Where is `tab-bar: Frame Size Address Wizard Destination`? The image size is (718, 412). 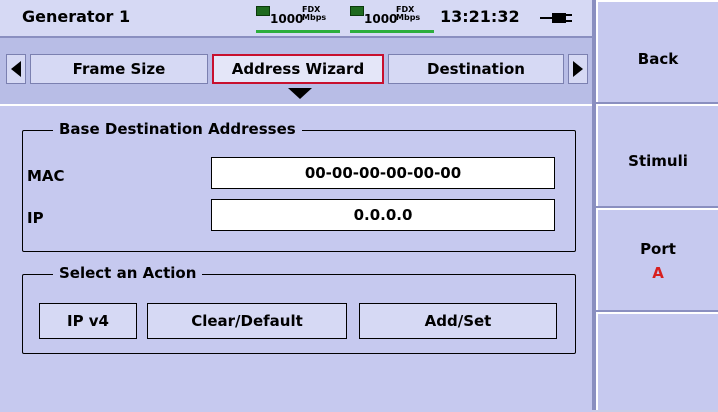 tab-bar: Frame Size Address Wizard Destination is located at coordinates (296, 70).